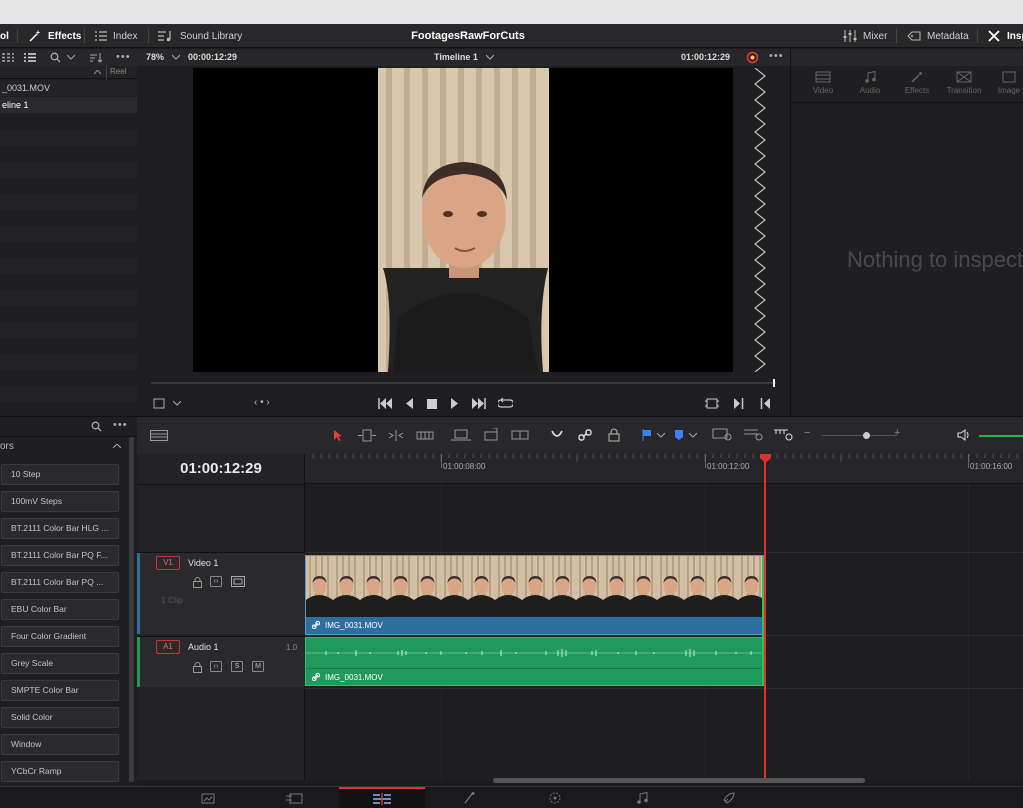 This screenshot has height=808, width=1023. Describe the element at coordinates (1005, 36) in the screenshot. I see `inspector-tab: Insp` at that location.